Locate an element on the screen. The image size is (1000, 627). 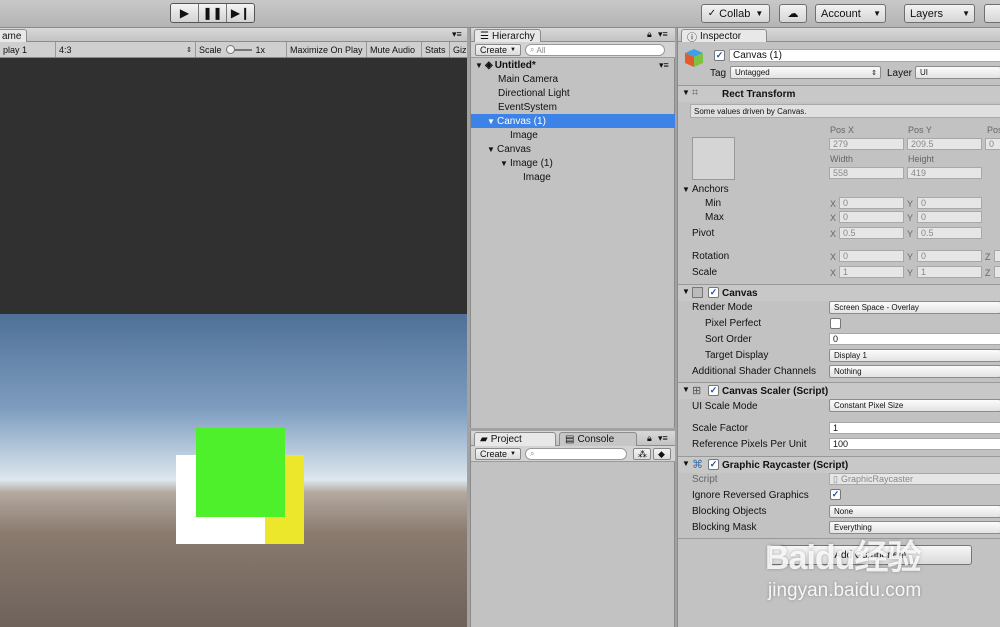
pivot-x-field: 0.5 is located at coordinates (871, 233).